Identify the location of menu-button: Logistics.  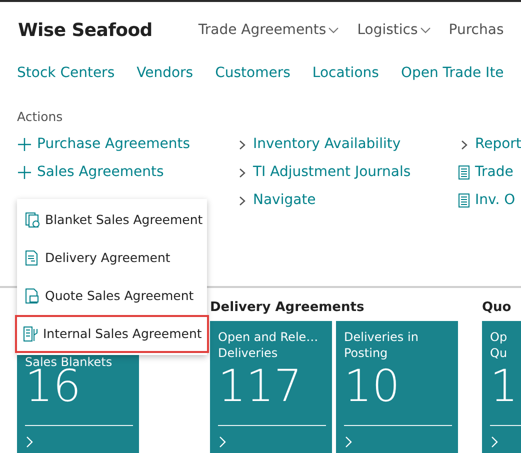
(394, 30).